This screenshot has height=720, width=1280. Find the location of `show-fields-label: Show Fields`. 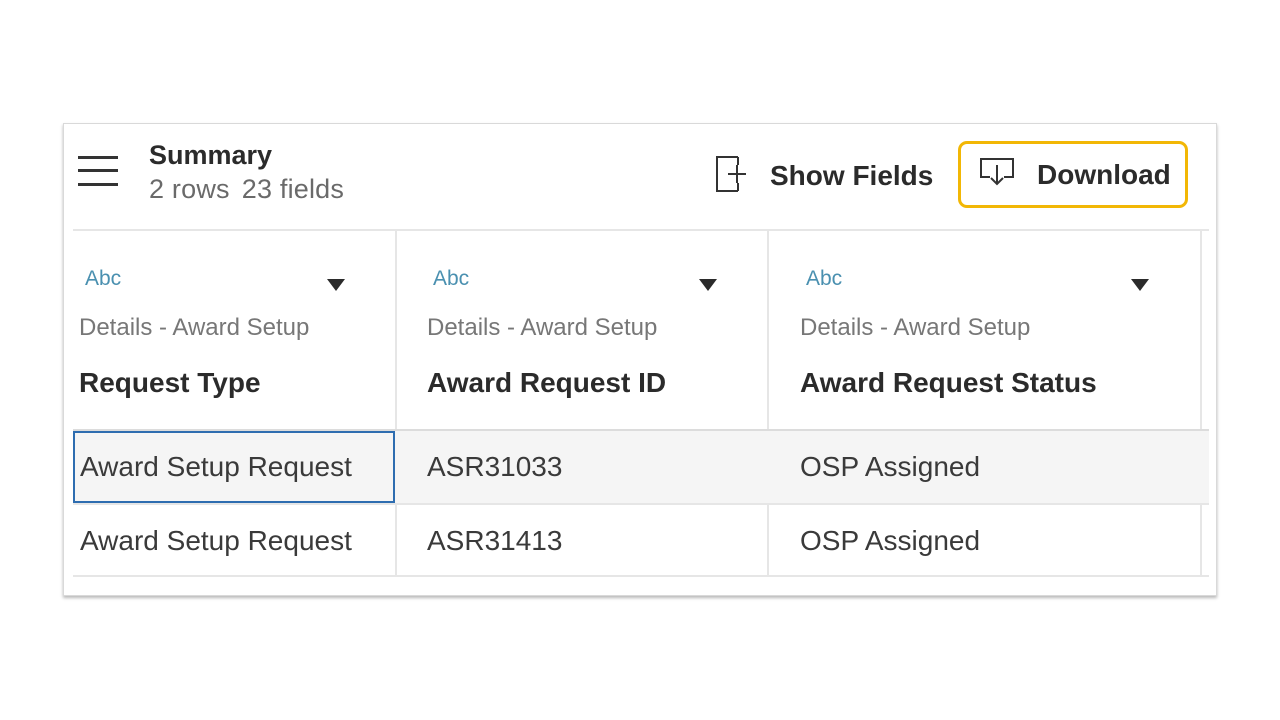

show-fields-label: Show Fields is located at coordinates (852, 175).